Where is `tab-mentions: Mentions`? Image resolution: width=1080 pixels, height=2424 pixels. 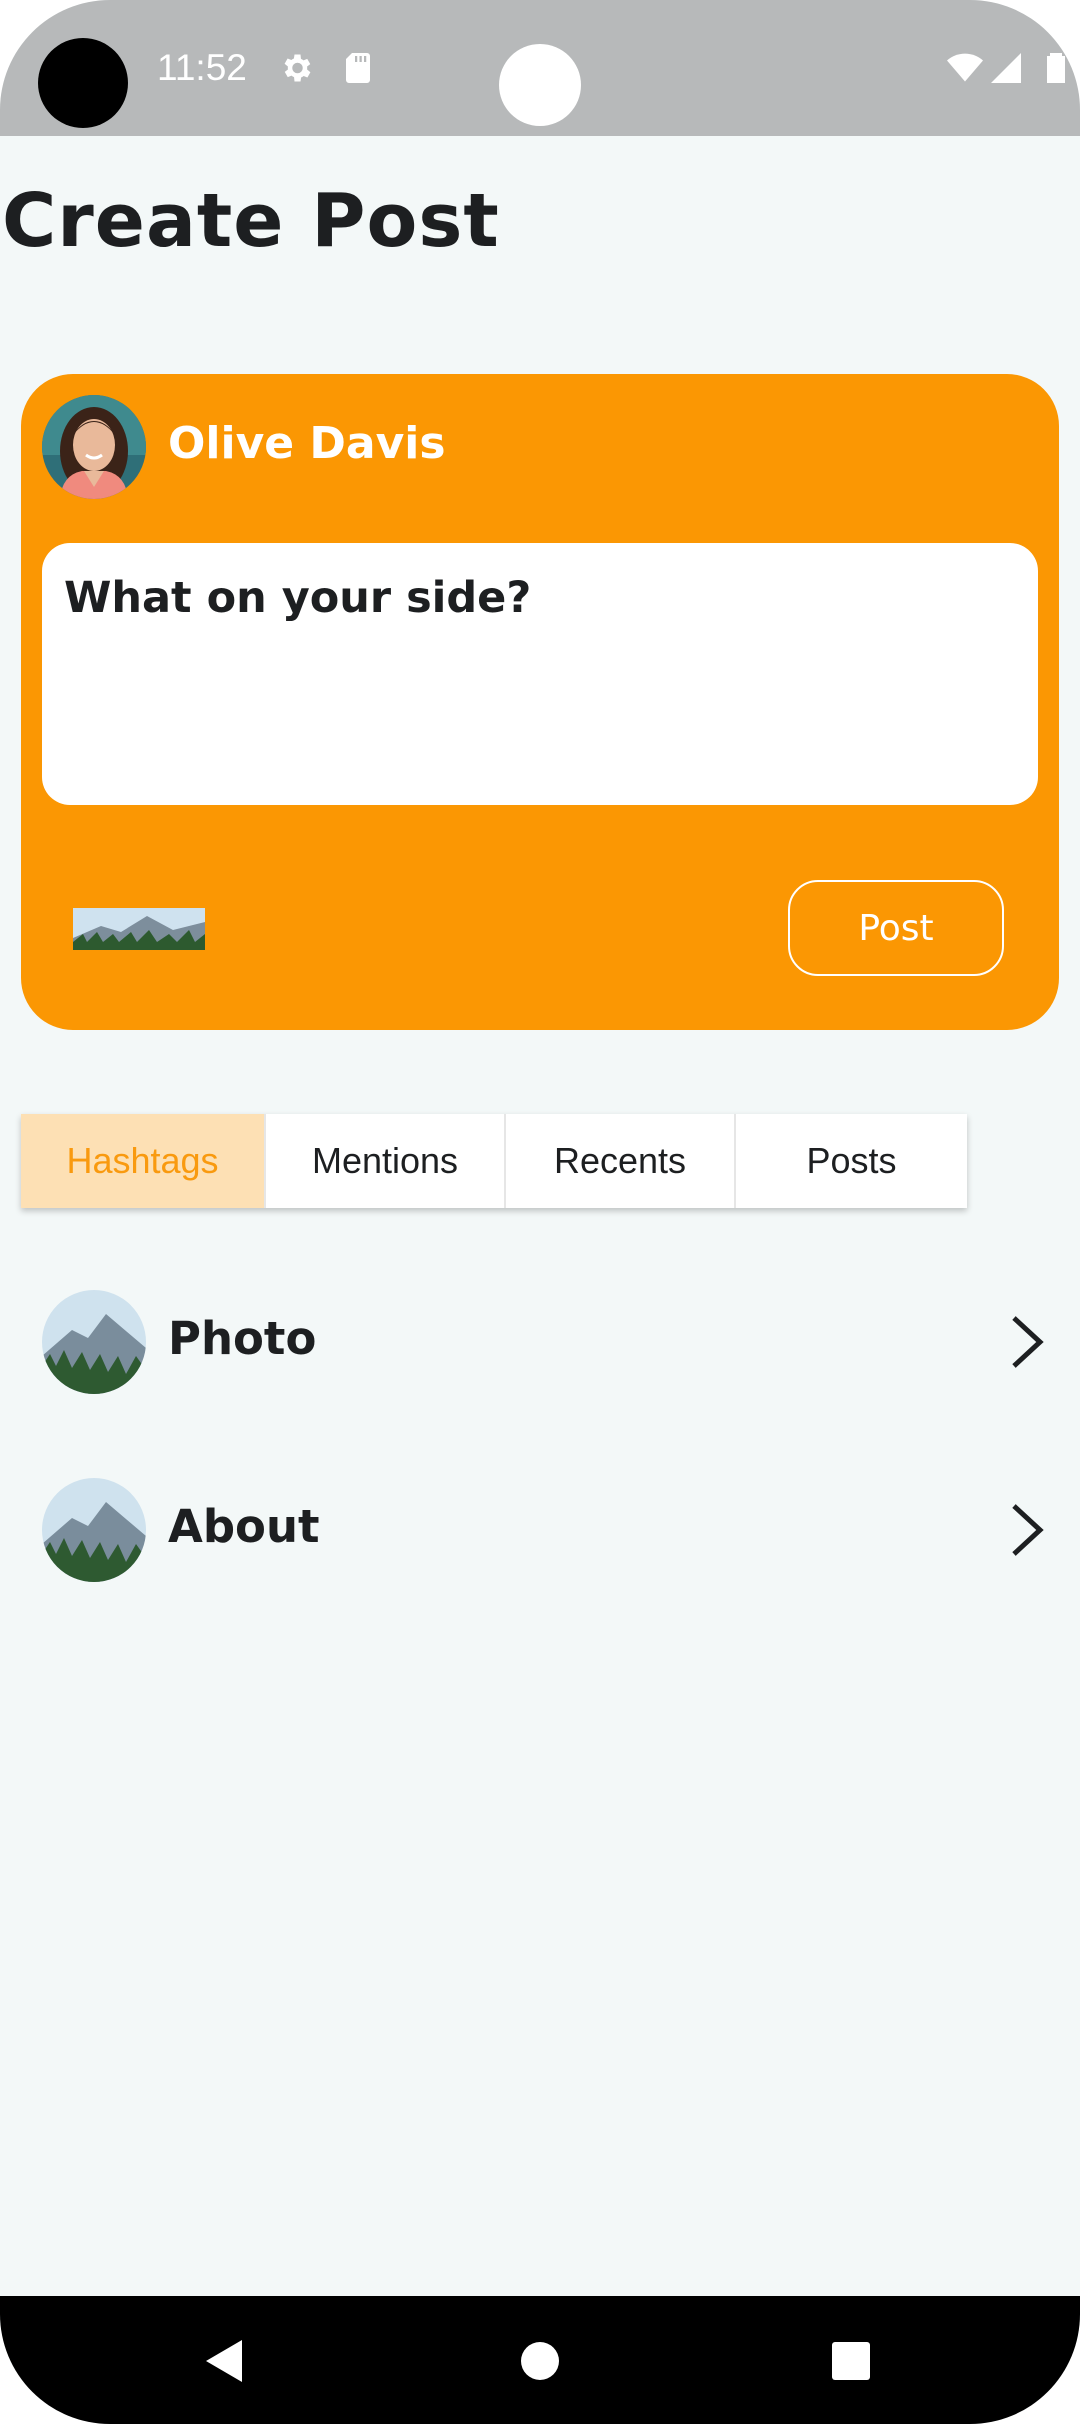
tab-mentions: Mentions is located at coordinates (384, 1161).